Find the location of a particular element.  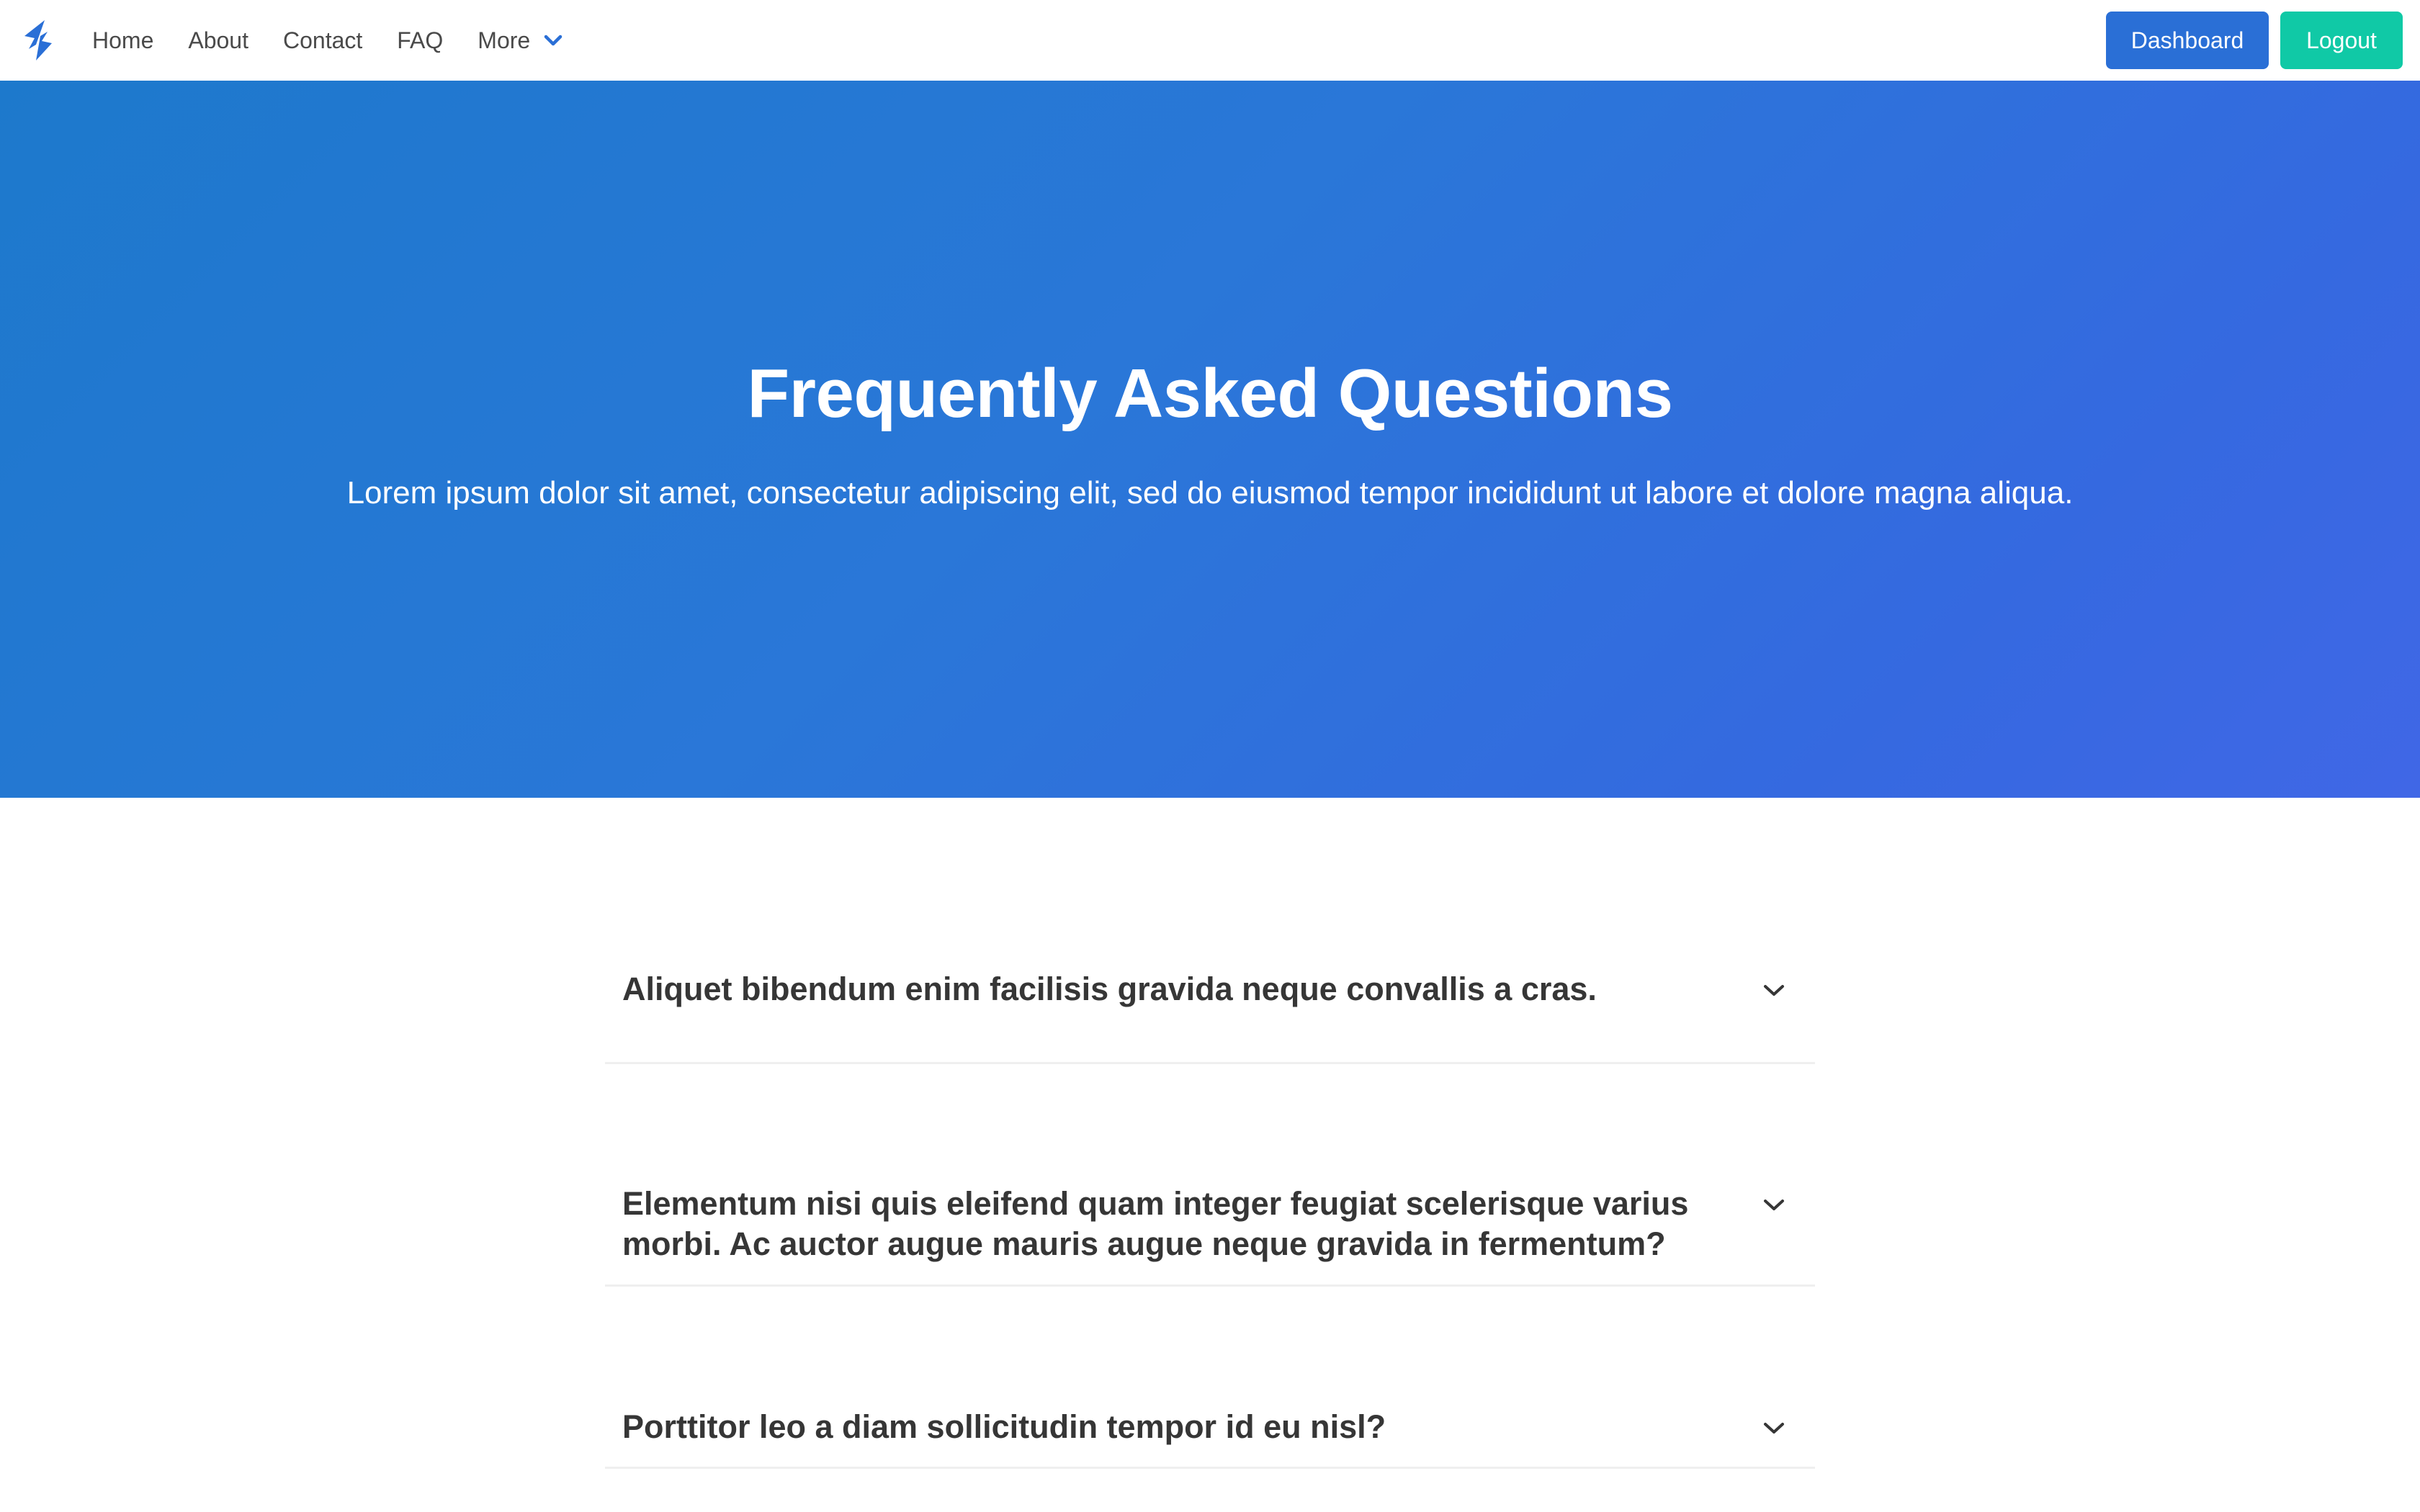

page-title: Frequently Asked Questions is located at coordinates (1210, 393).